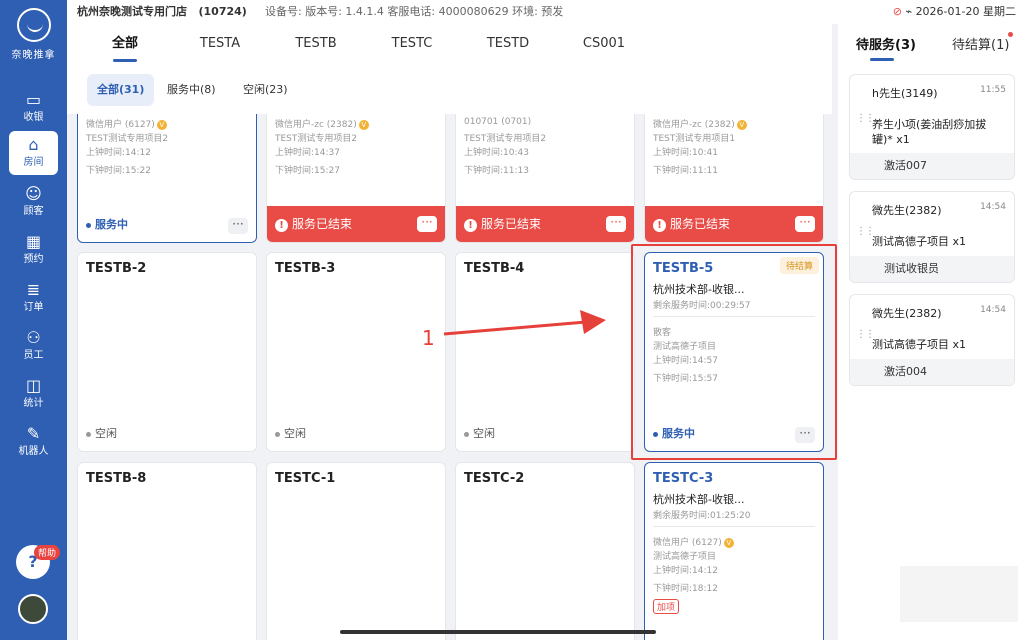 The height and width of the screenshot is (640, 1024). I want to click on store-id: (10724), so click(222, 11).